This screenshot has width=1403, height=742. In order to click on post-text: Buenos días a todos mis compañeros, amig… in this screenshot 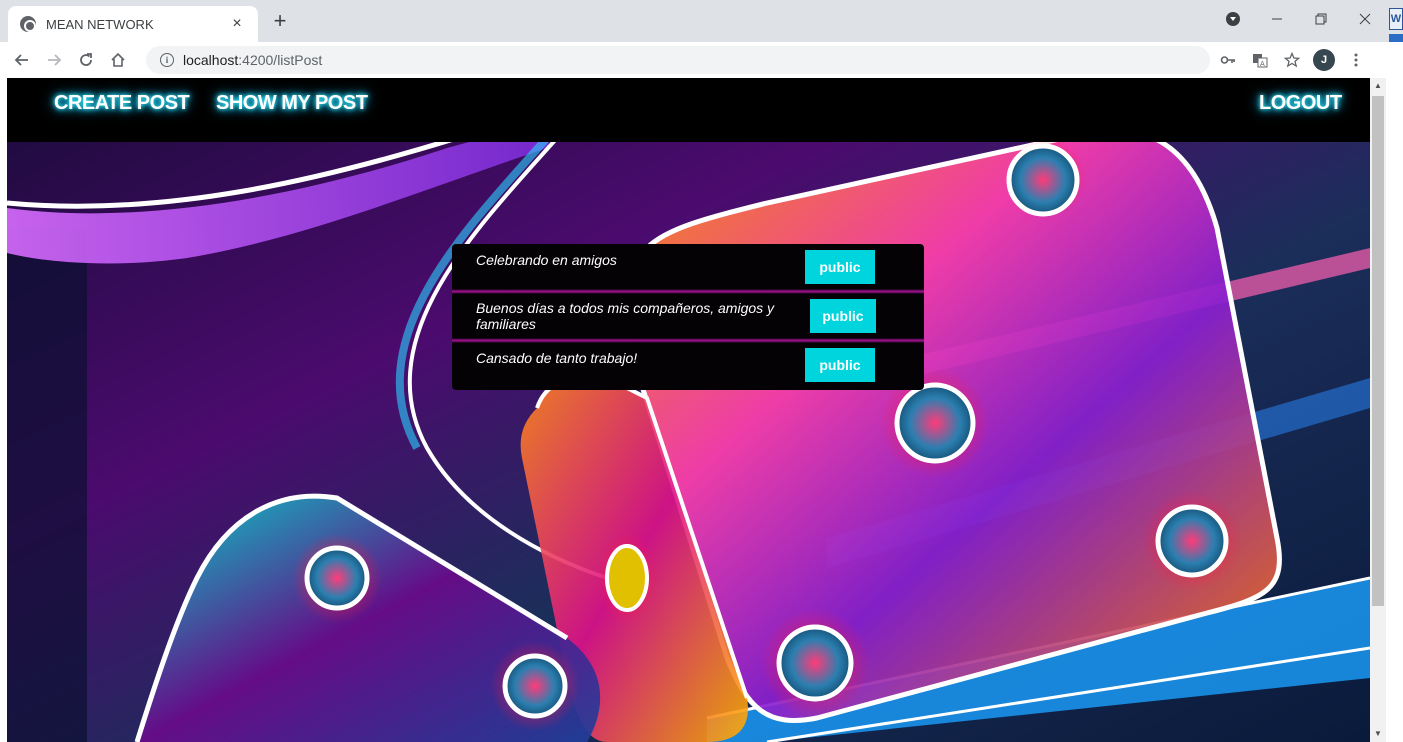, I will do `click(625, 316)`.